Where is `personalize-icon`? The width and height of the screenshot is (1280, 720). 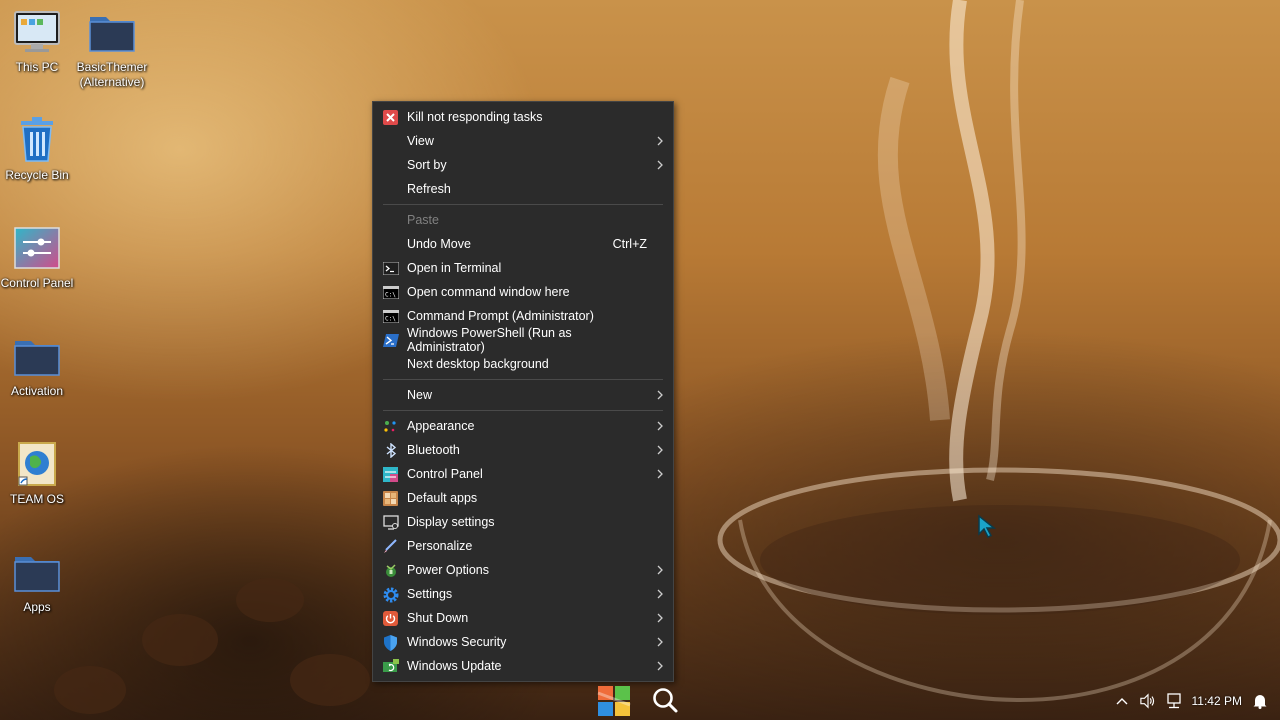 personalize-icon is located at coordinates (390, 546).